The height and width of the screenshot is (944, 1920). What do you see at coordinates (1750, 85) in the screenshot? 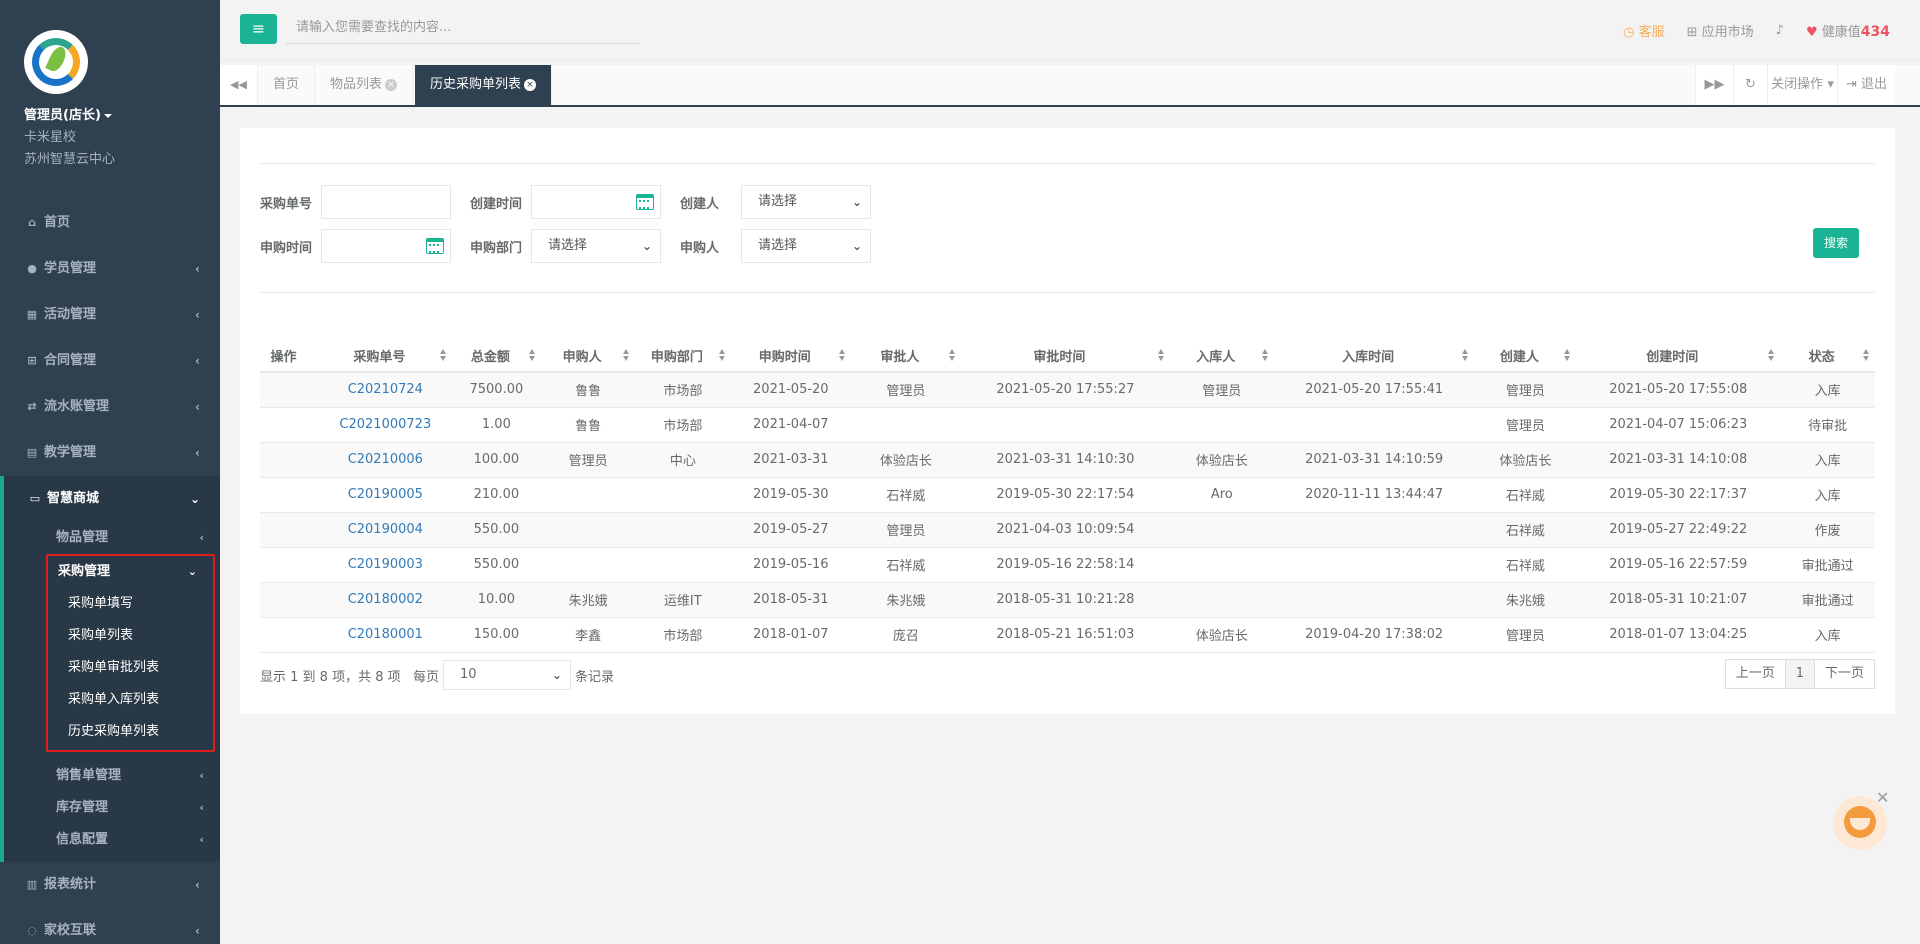
I see `refresh-button: ↻` at bounding box center [1750, 85].